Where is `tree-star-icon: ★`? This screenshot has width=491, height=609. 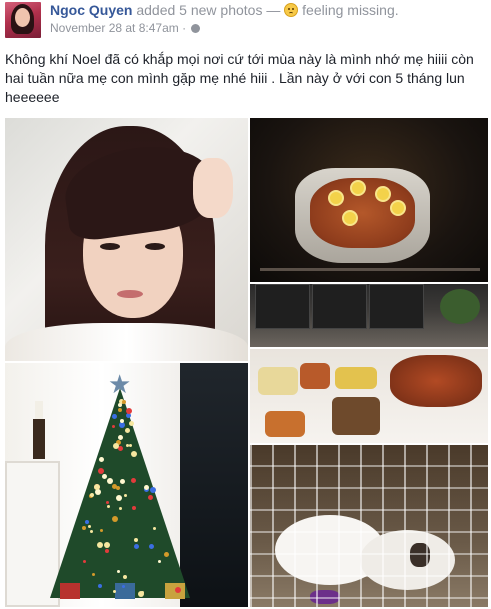 tree-star-icon: ★ is located at coordinates (120, 384).